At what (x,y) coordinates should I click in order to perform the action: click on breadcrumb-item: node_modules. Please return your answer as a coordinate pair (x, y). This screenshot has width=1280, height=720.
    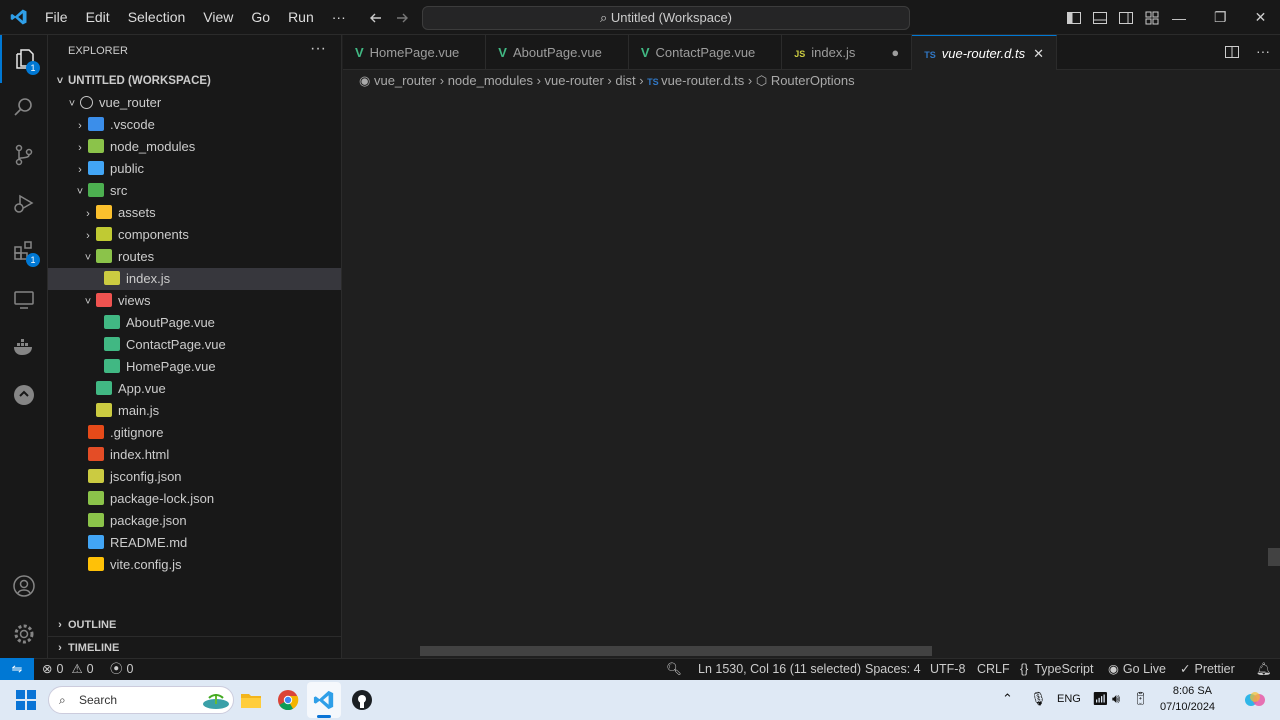
    Looking at the image, I should click on (490, 80).